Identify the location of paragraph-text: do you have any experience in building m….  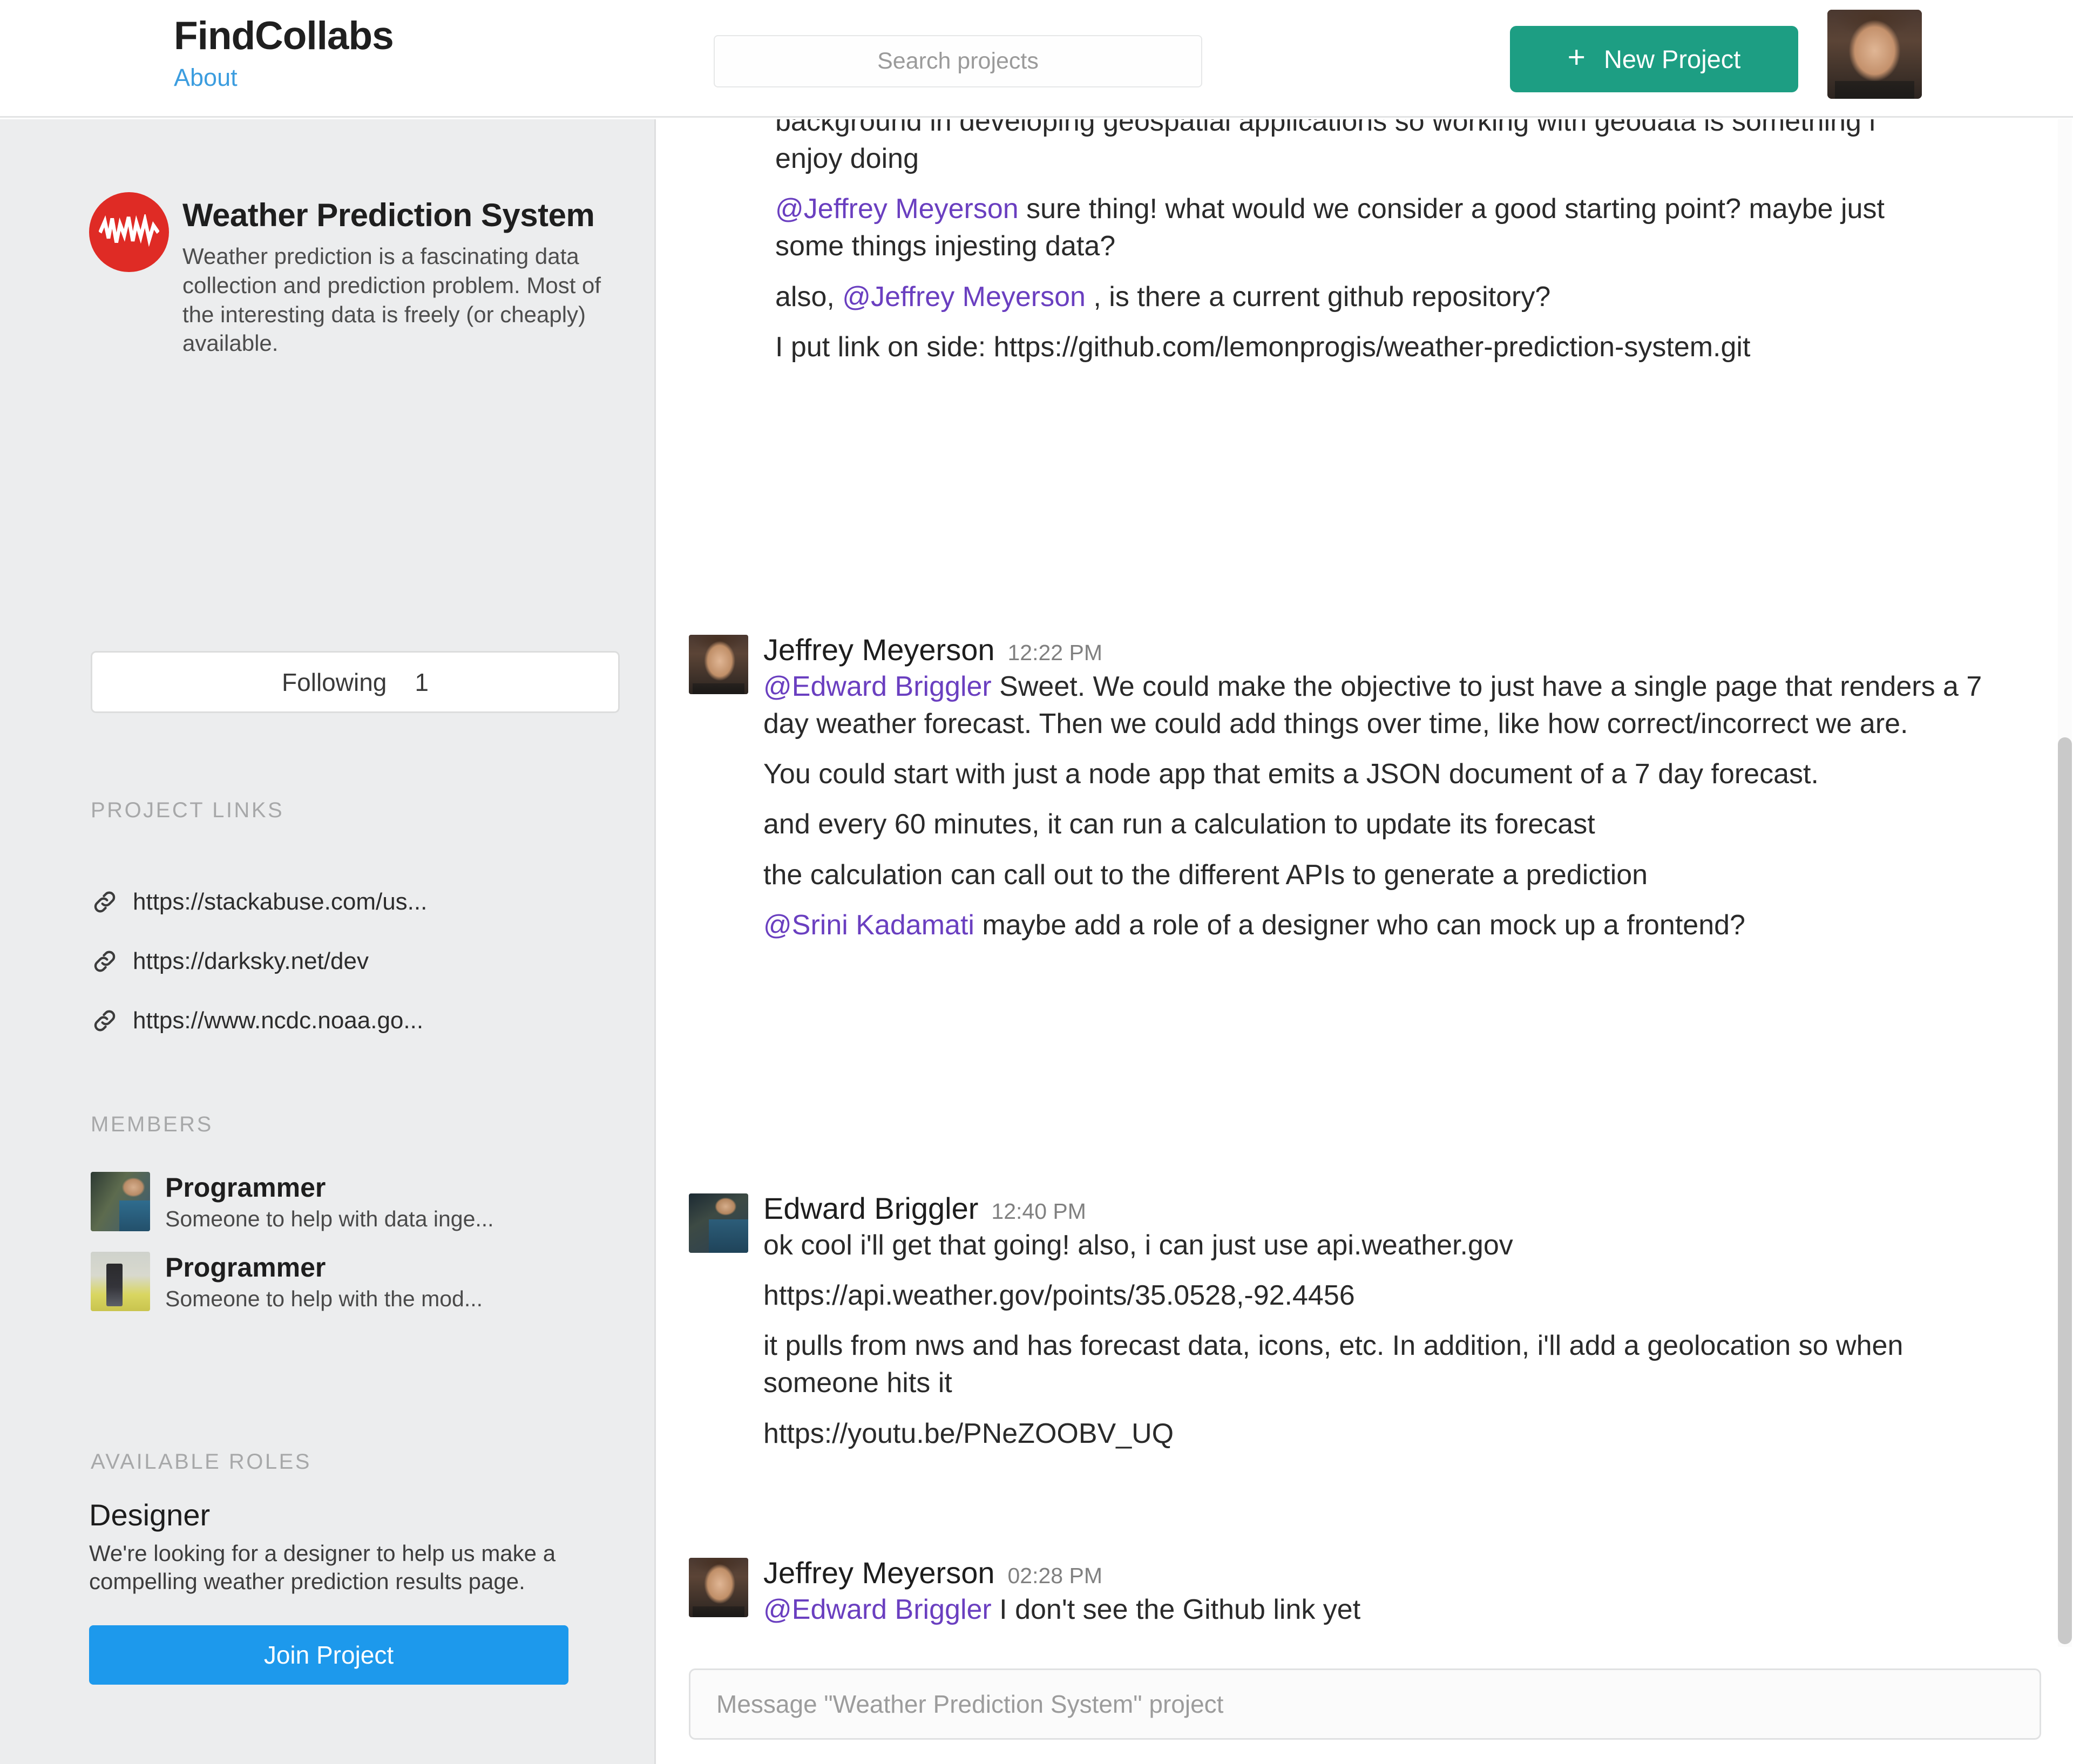
(1317, 1645).